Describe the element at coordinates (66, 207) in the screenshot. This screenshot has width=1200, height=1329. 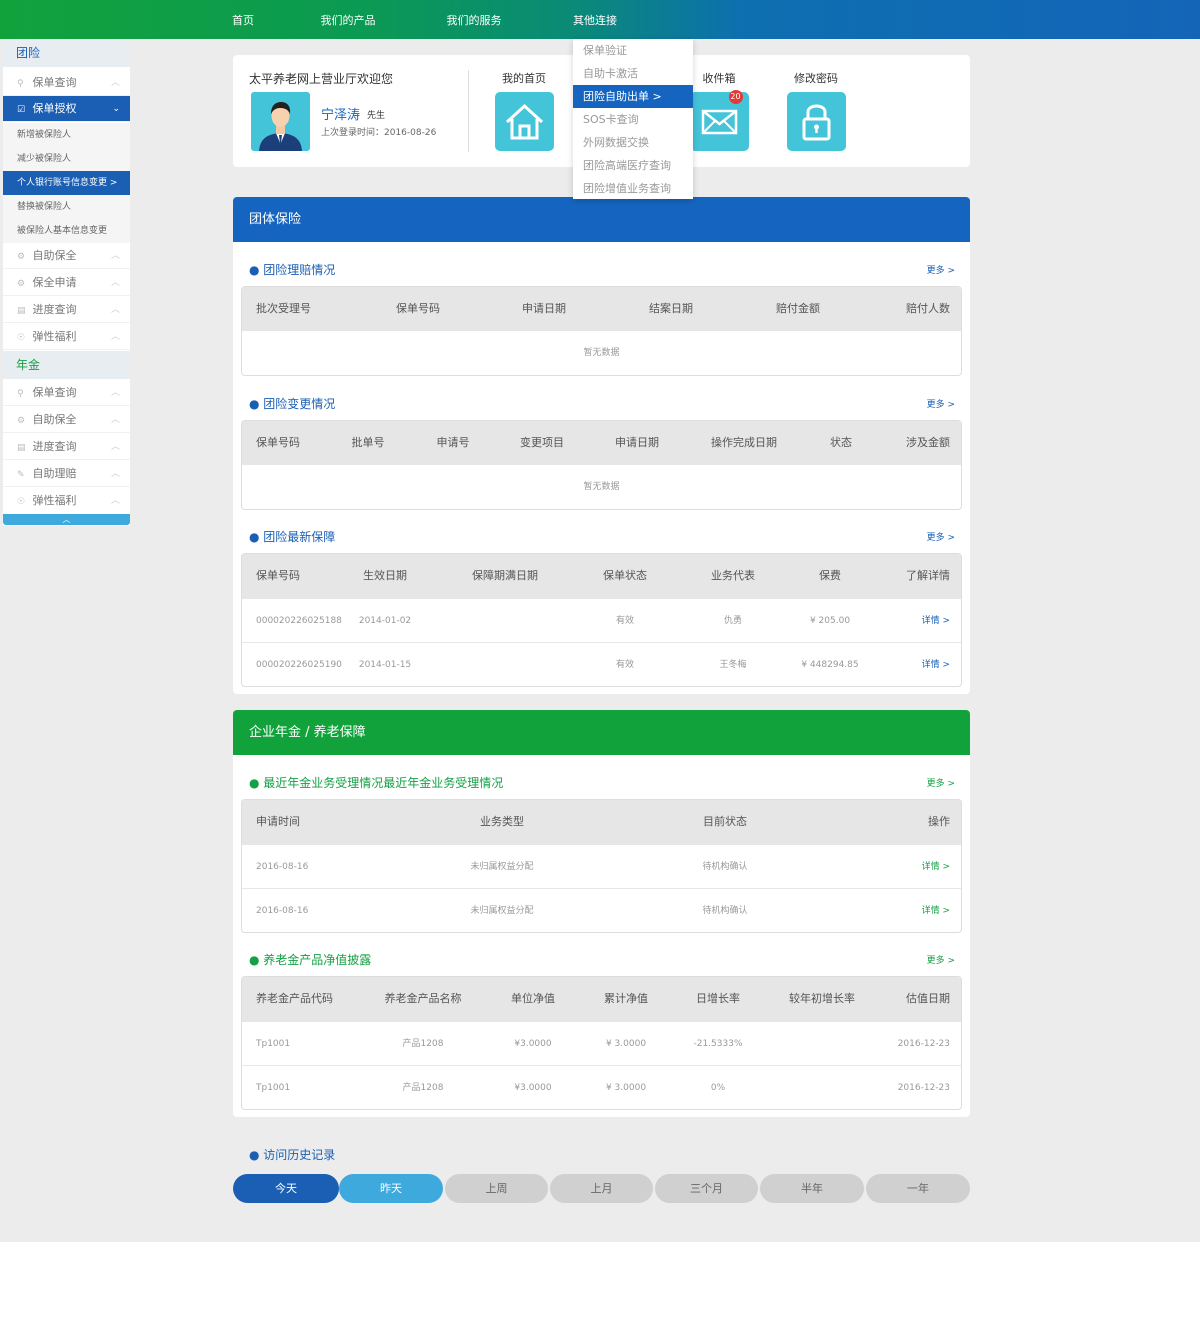
I see `sidebar-subitem-replace-insured: 替换被保险人` at that location.